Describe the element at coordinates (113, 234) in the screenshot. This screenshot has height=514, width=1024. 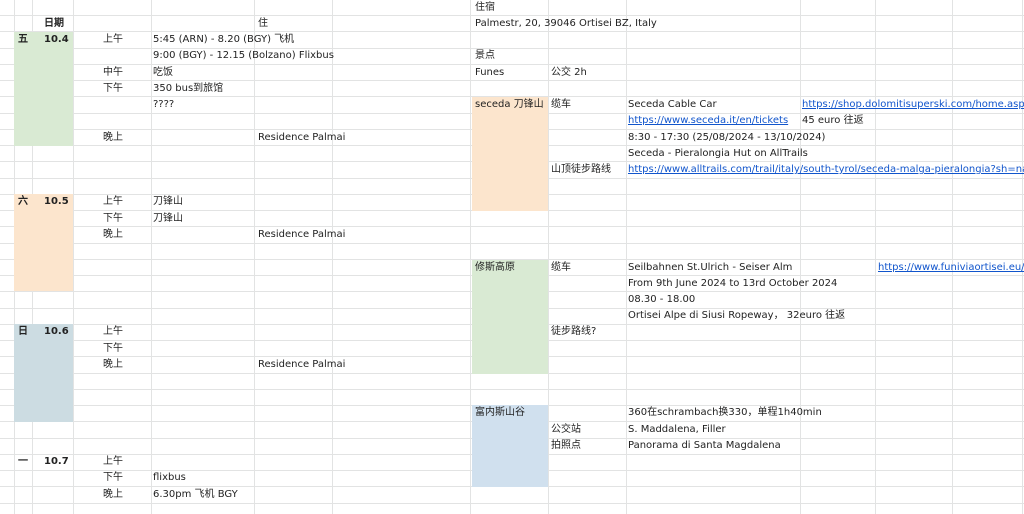
I see `day2-evening-label: 晚上` at that location.